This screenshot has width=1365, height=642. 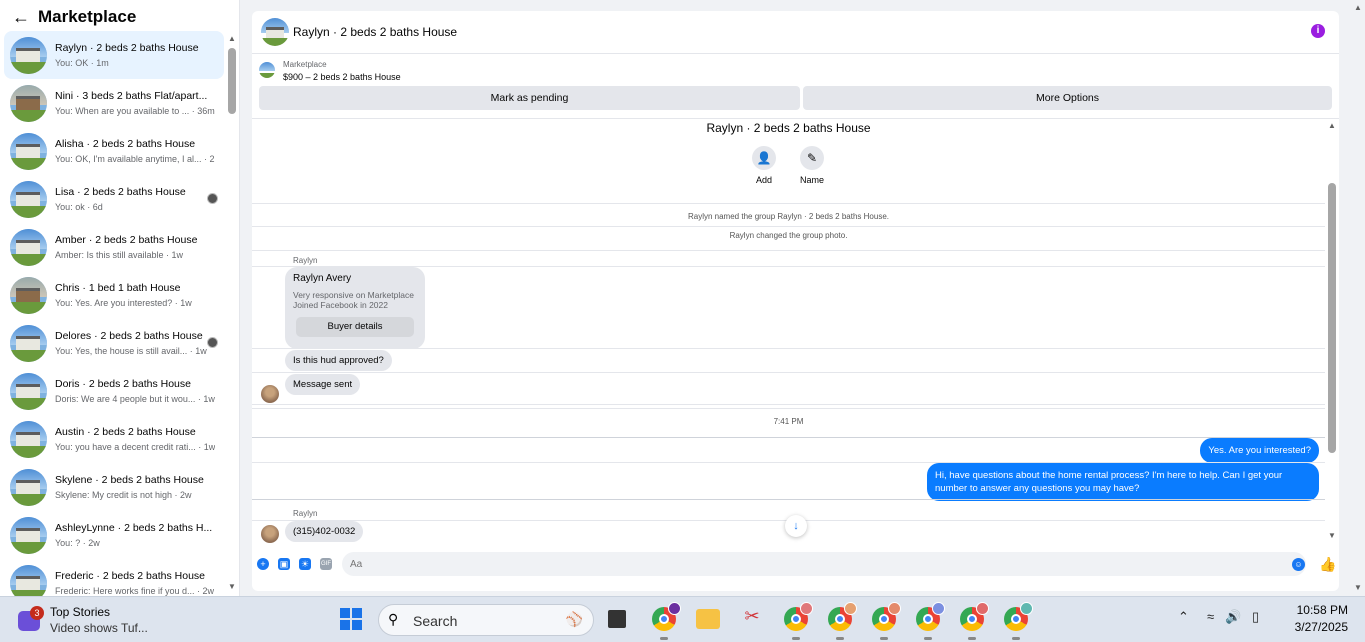 What do you see at coordinates (666, 616) in the screenshot?
I see `chrome-icon` at bounding box center [666, 616].